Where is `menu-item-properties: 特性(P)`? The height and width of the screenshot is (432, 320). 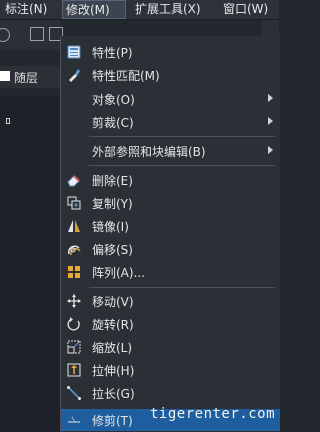
menu-item-properties: 特性(P) is located at coordinates (170, 52).